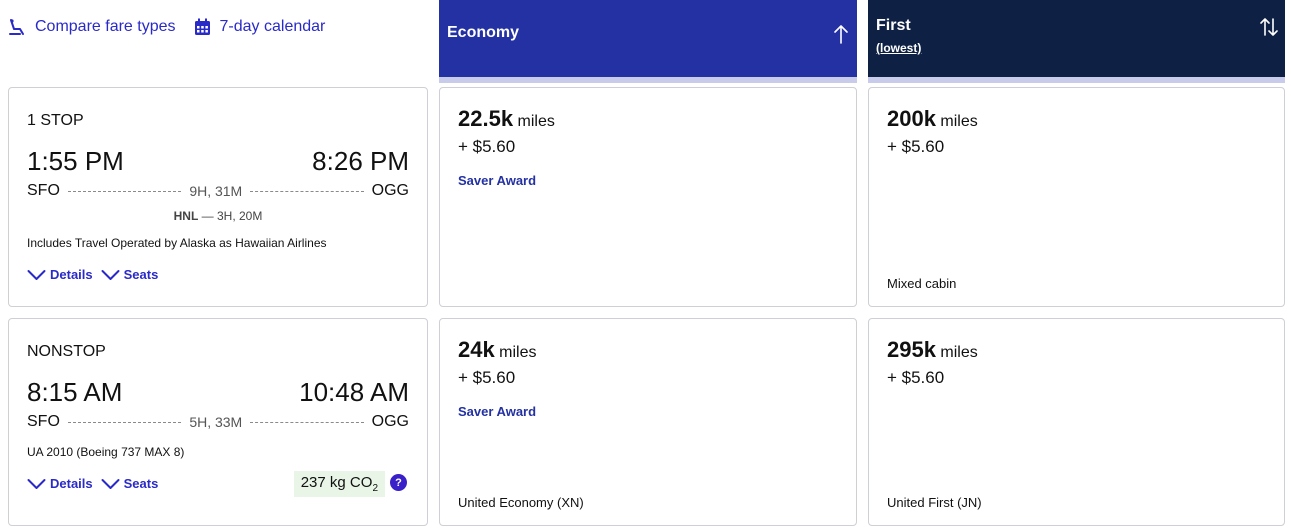 This screenshot has height=531, width=1291. I want to click on seven-day-calendar-link: 7-day calendar, so click(260, 27).